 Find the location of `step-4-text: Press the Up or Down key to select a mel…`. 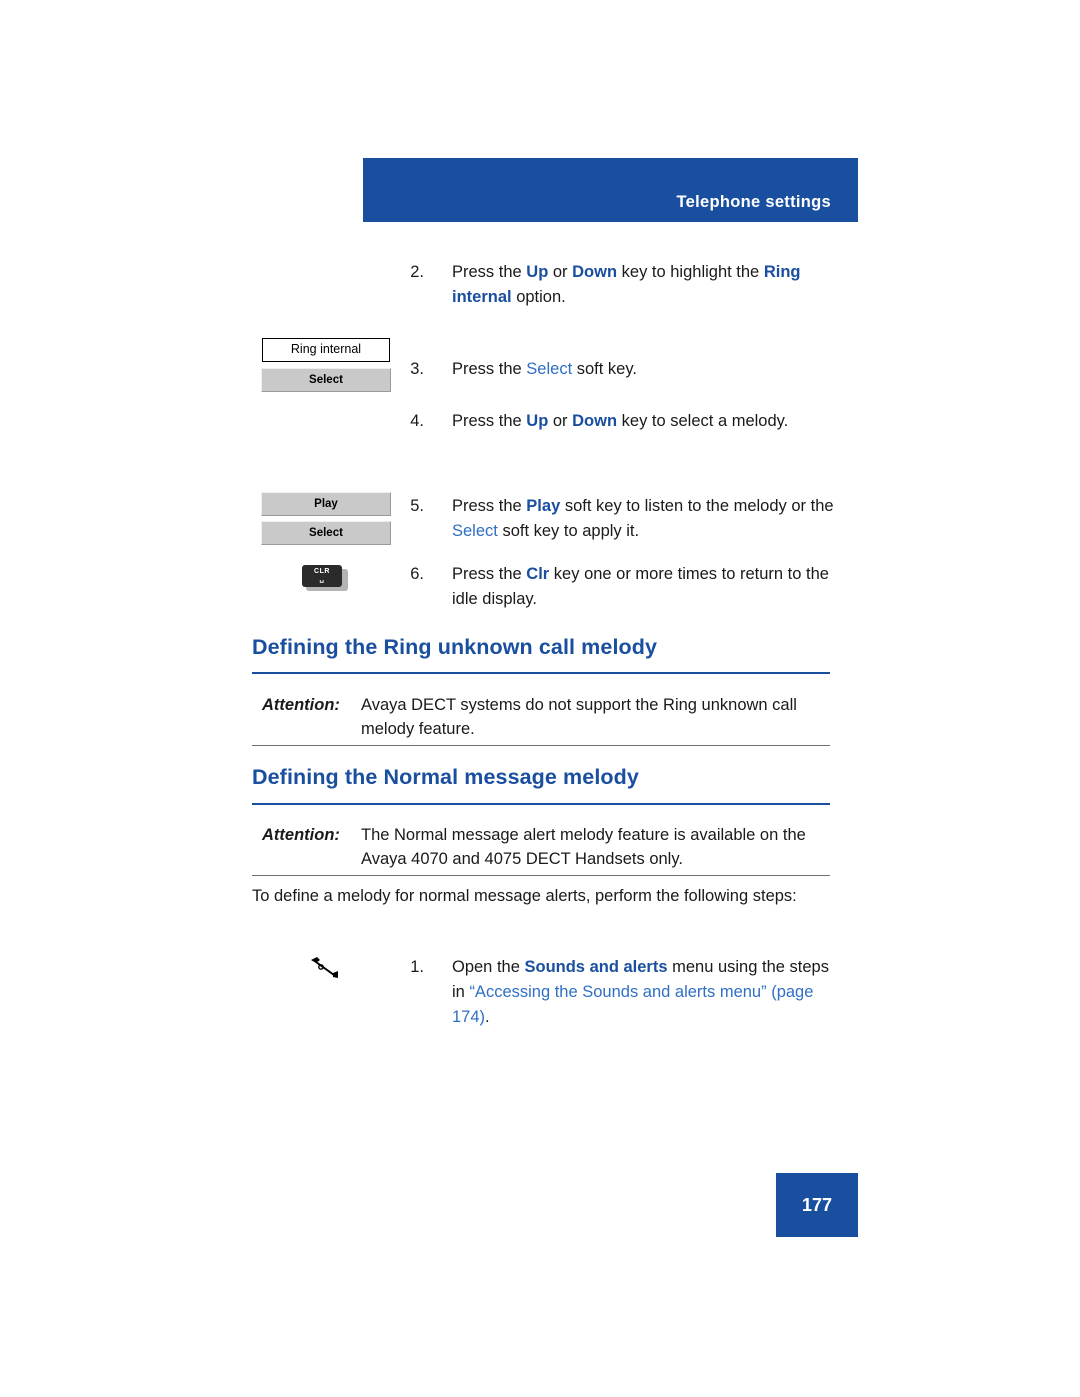

step-4-text: Press the Up or Down key to select a mel… is located at coordinates (644, 421).